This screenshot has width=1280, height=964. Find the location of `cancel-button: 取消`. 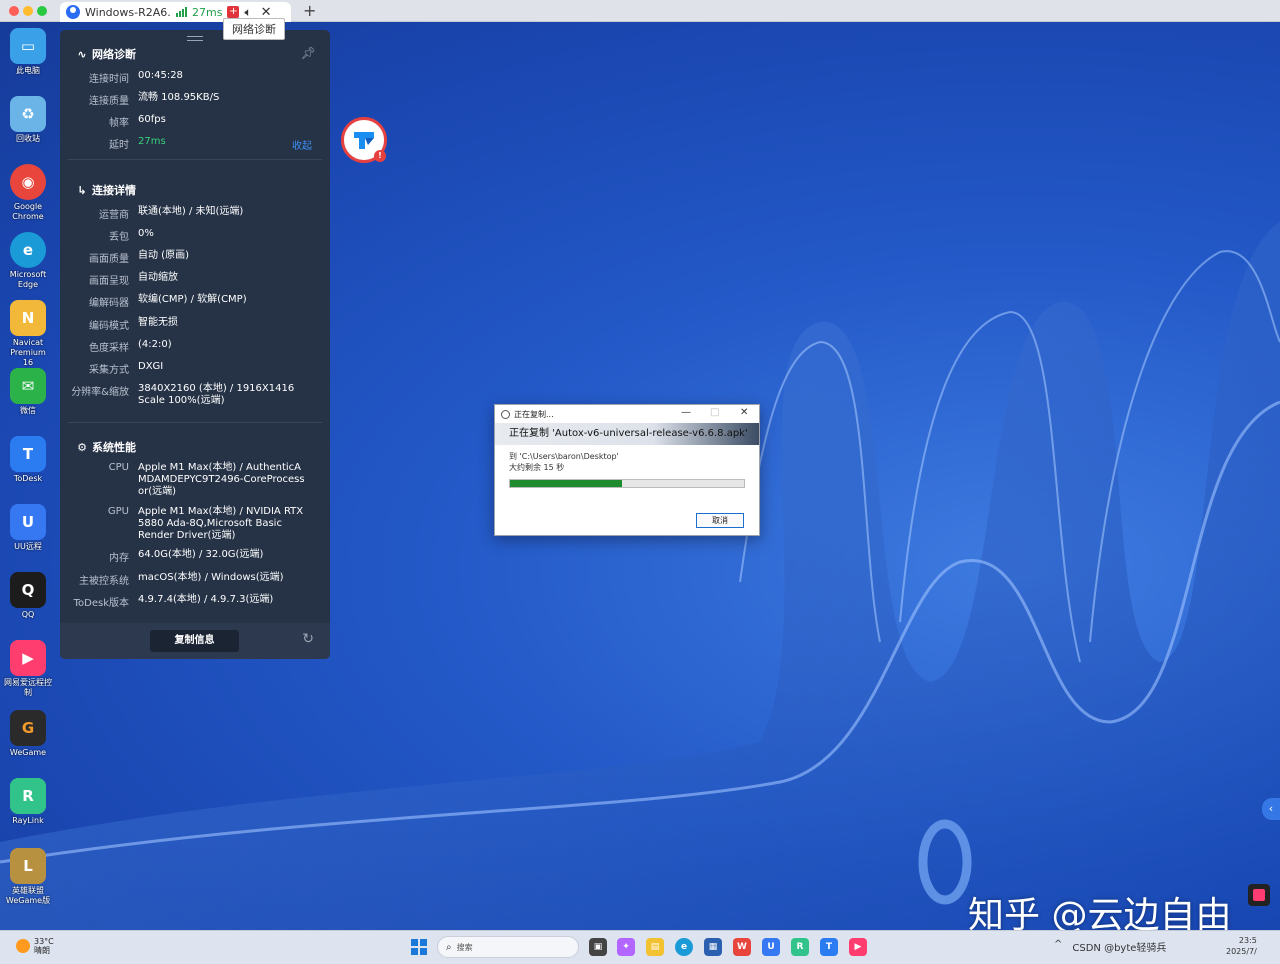

cancel-button: 取消 is located at coordinates (720, 520).